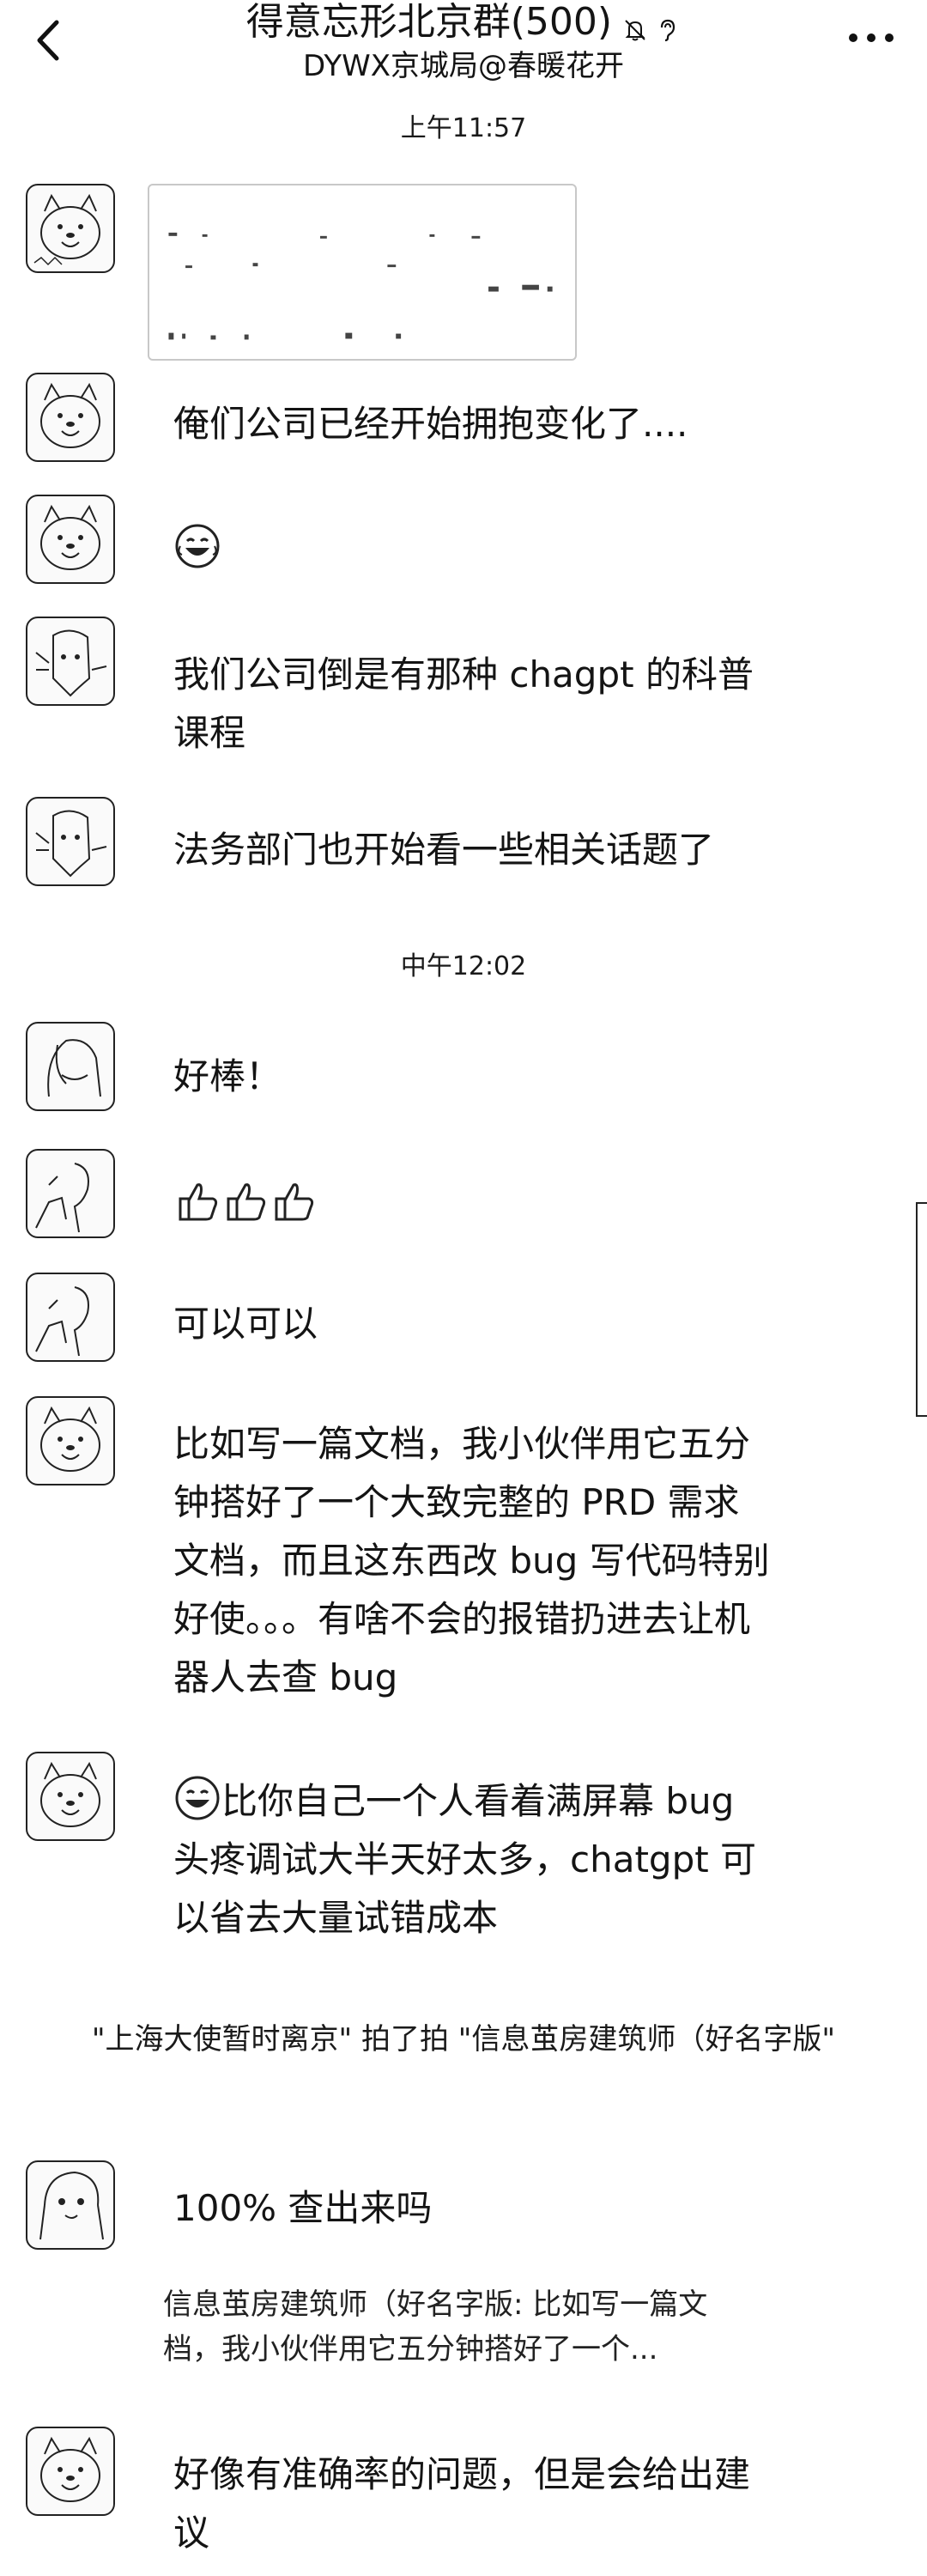 The width and height of the screenshot is (927, 2576). I want to click on timestamp: 中午12:02, so click(463, 966).